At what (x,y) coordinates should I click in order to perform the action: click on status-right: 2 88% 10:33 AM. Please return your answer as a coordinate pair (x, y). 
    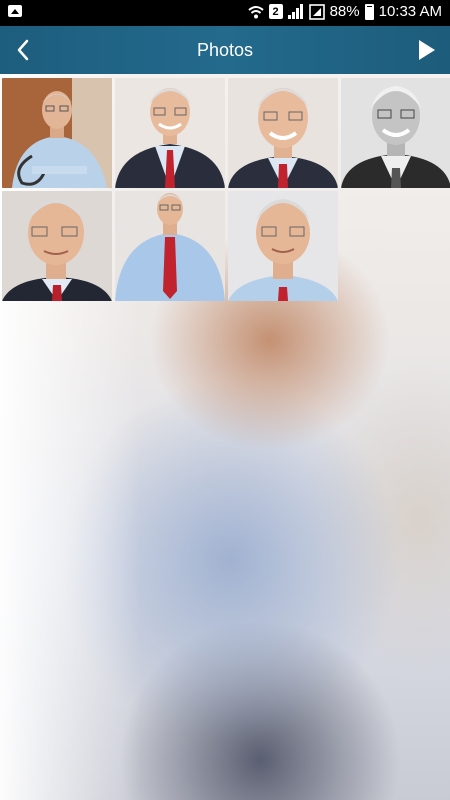
    Looking at the image, I should click on (344, 11).